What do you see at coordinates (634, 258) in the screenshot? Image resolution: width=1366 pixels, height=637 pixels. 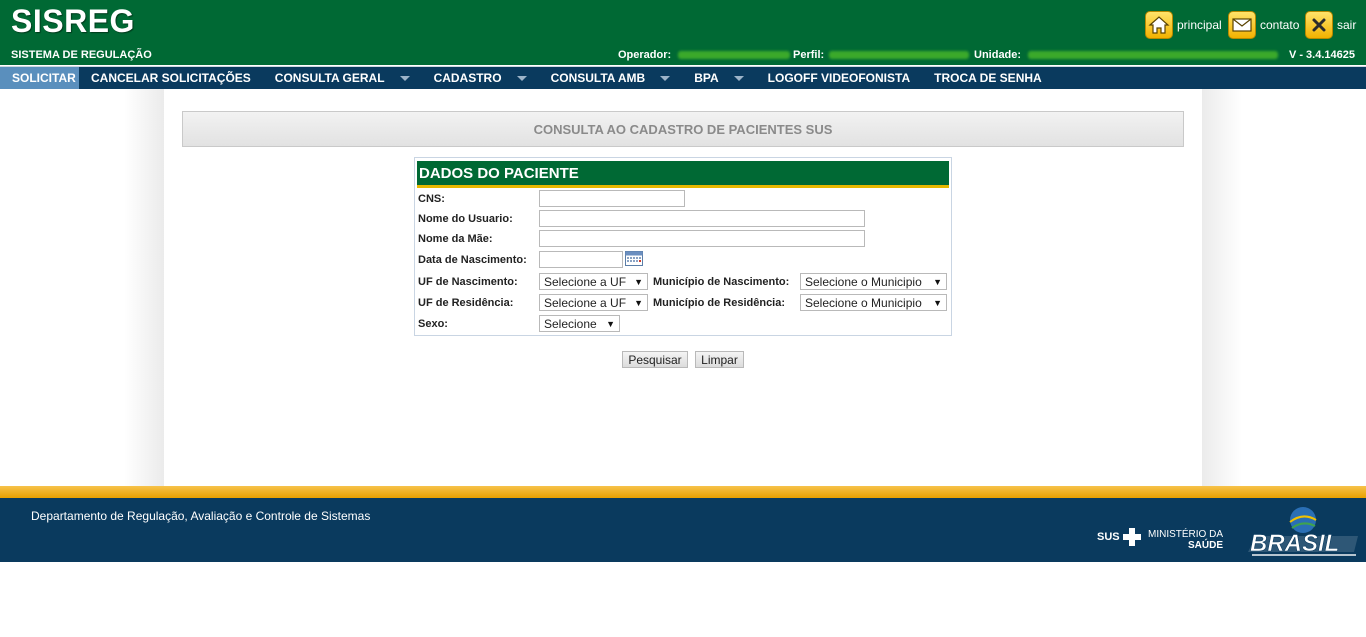 I see `calendar-icon` at bounding box center [634, 258].